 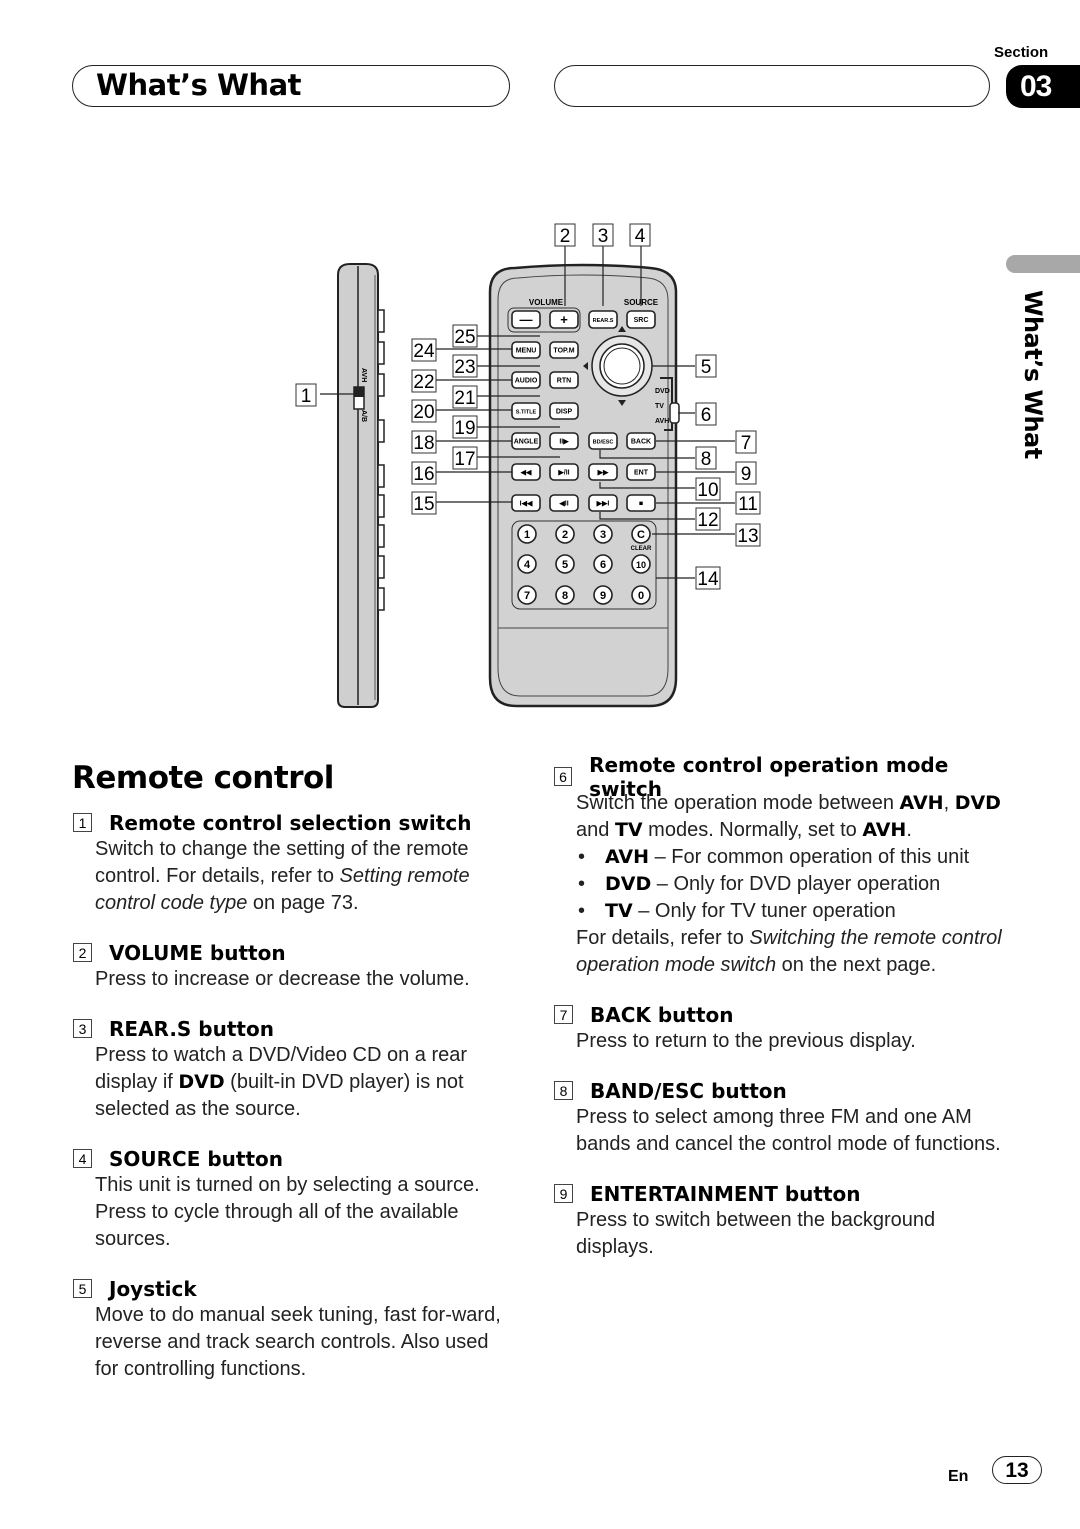 What do you see at coordinates (306, 396) in the screenshot?
I see `callout-number: 1` at bounding box center [306, 396].